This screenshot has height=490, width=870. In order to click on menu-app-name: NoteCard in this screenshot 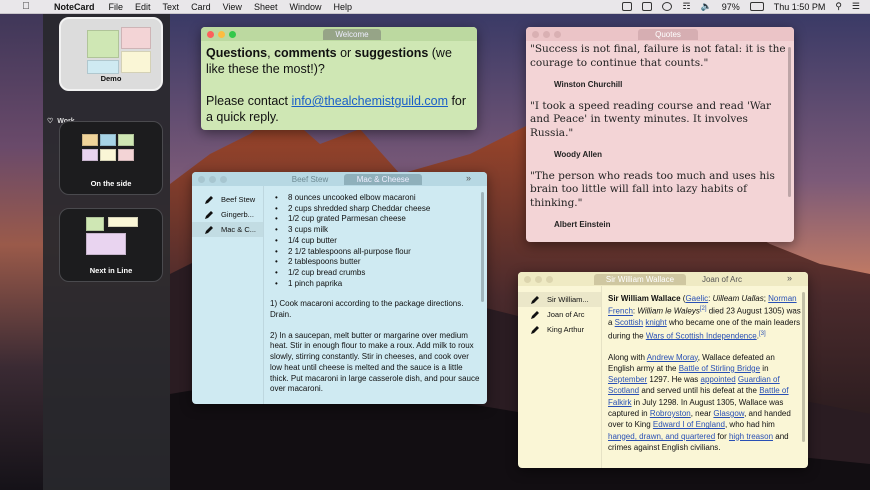, I will do `click(74, 7)`.